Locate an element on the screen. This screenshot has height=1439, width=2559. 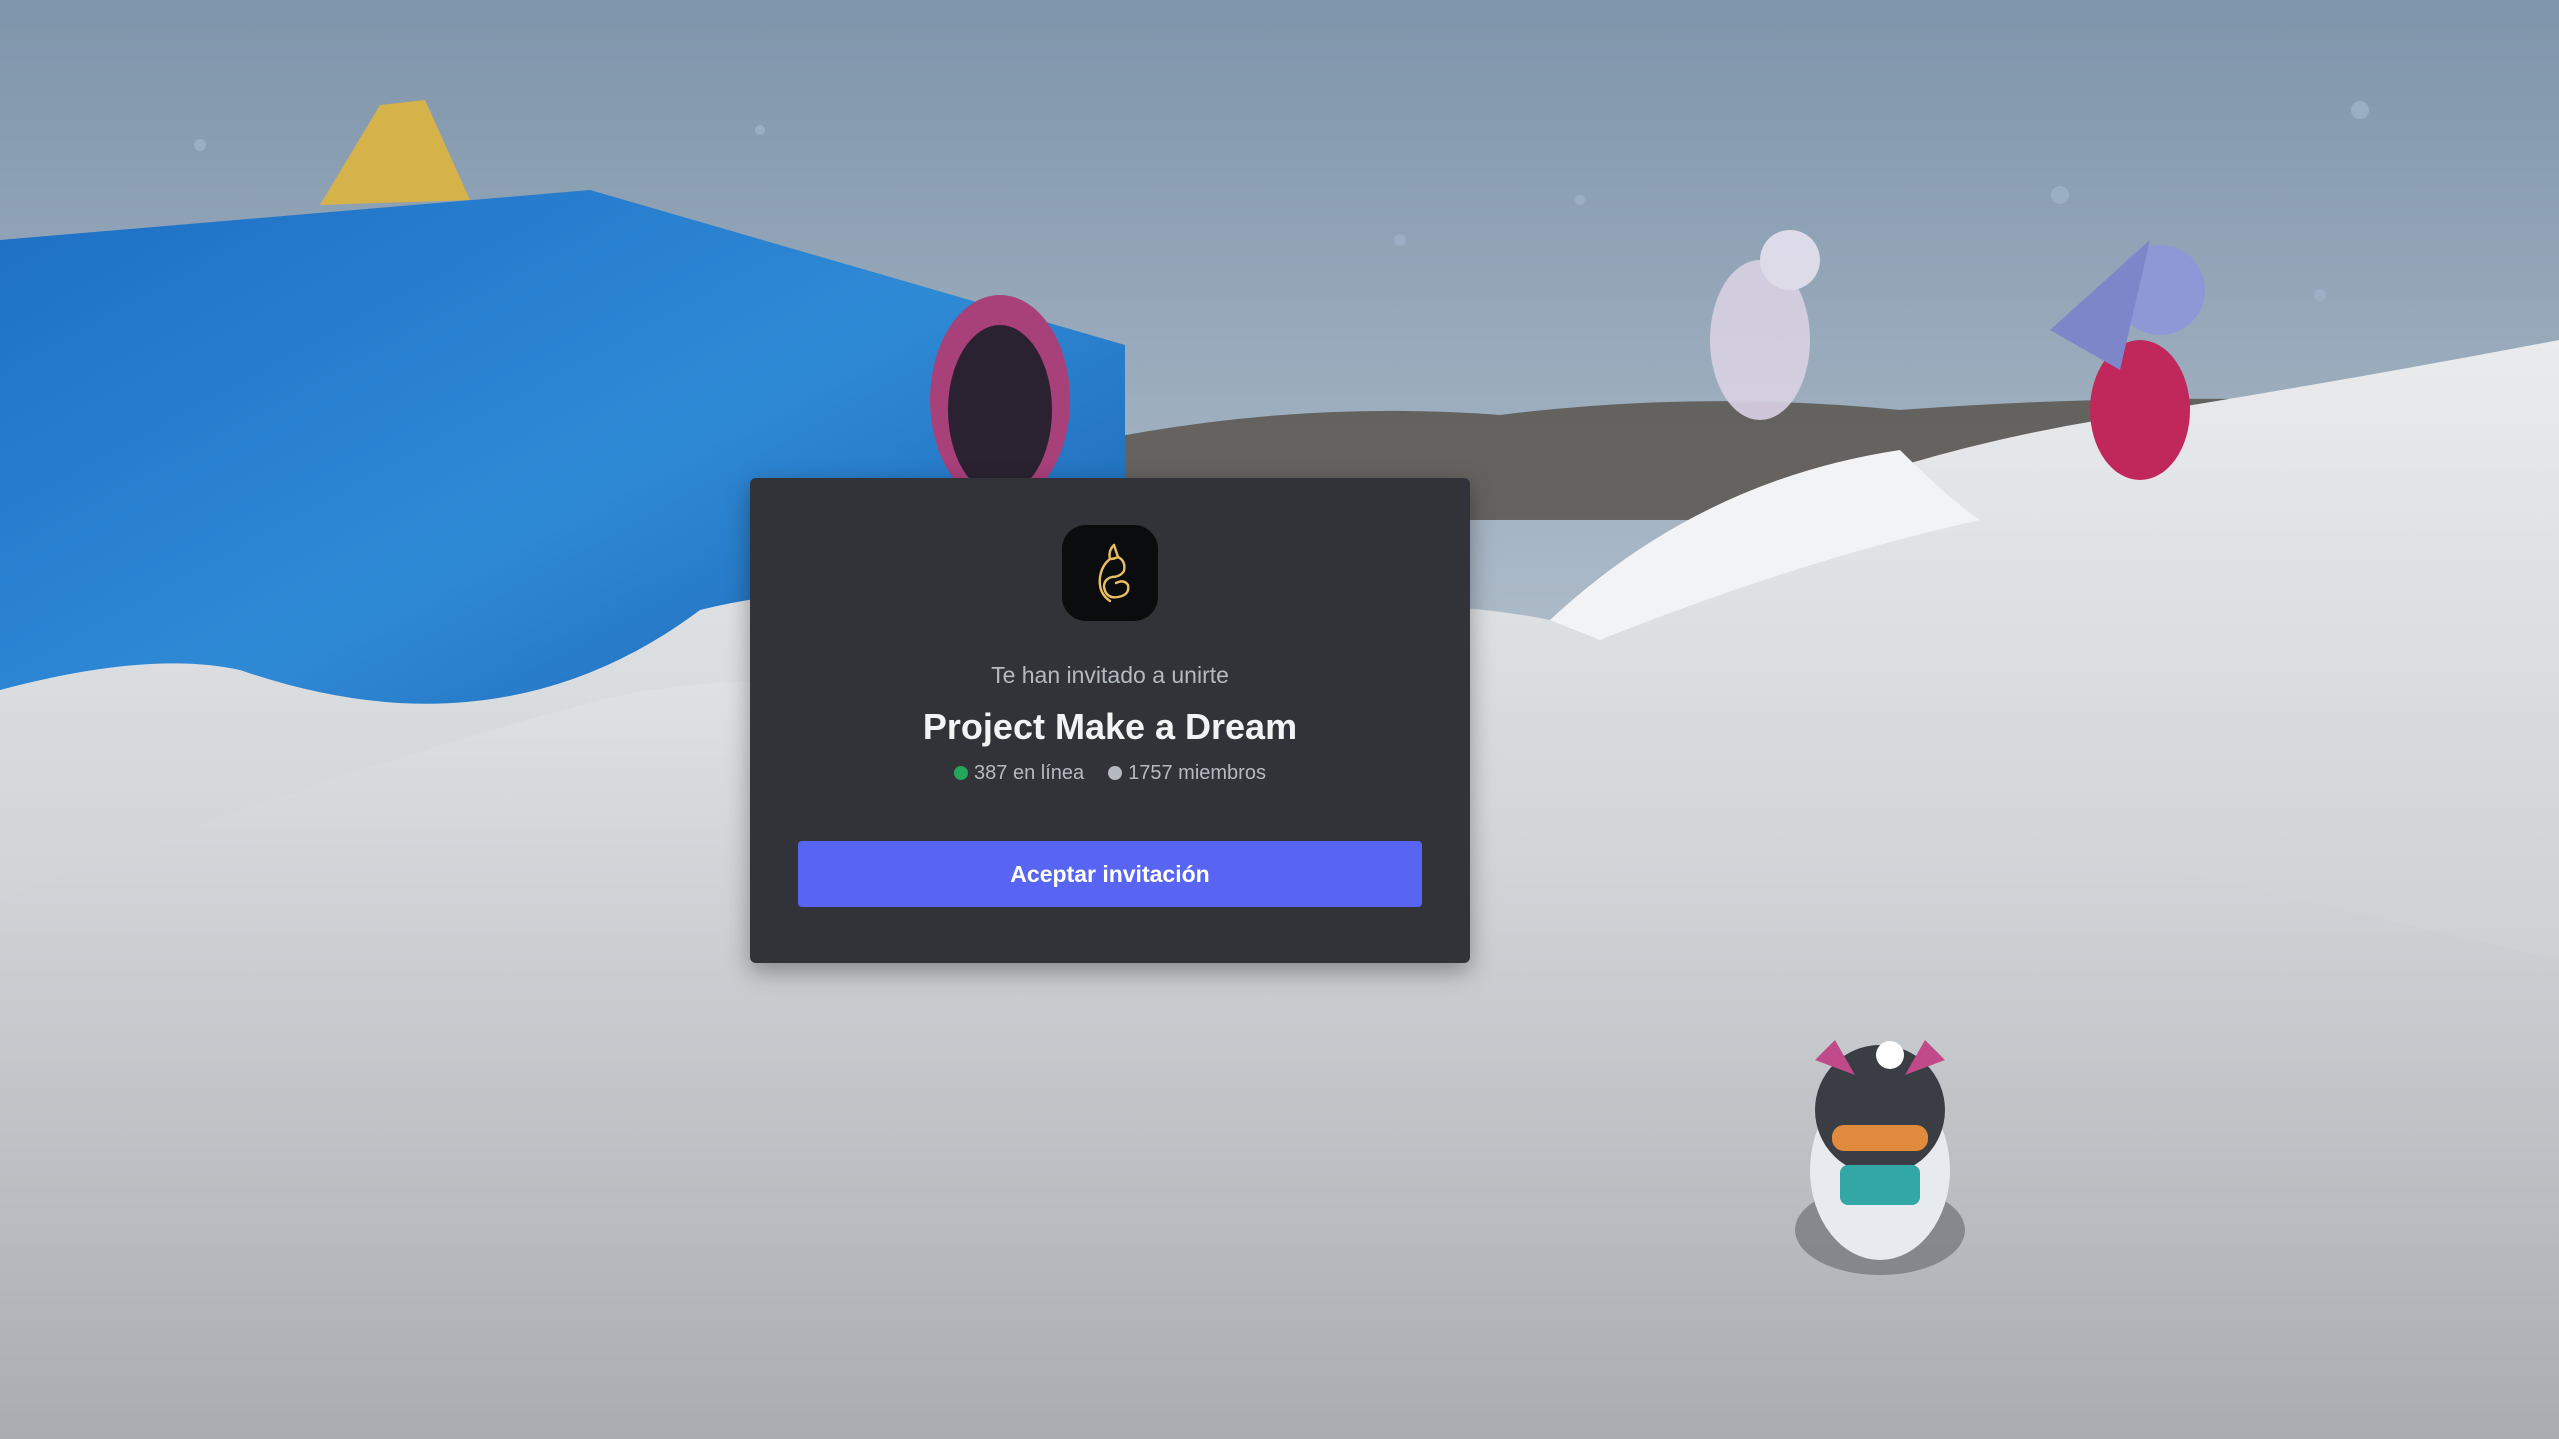
online-stat: 387 en línea is located at coordinates (1019, 773).